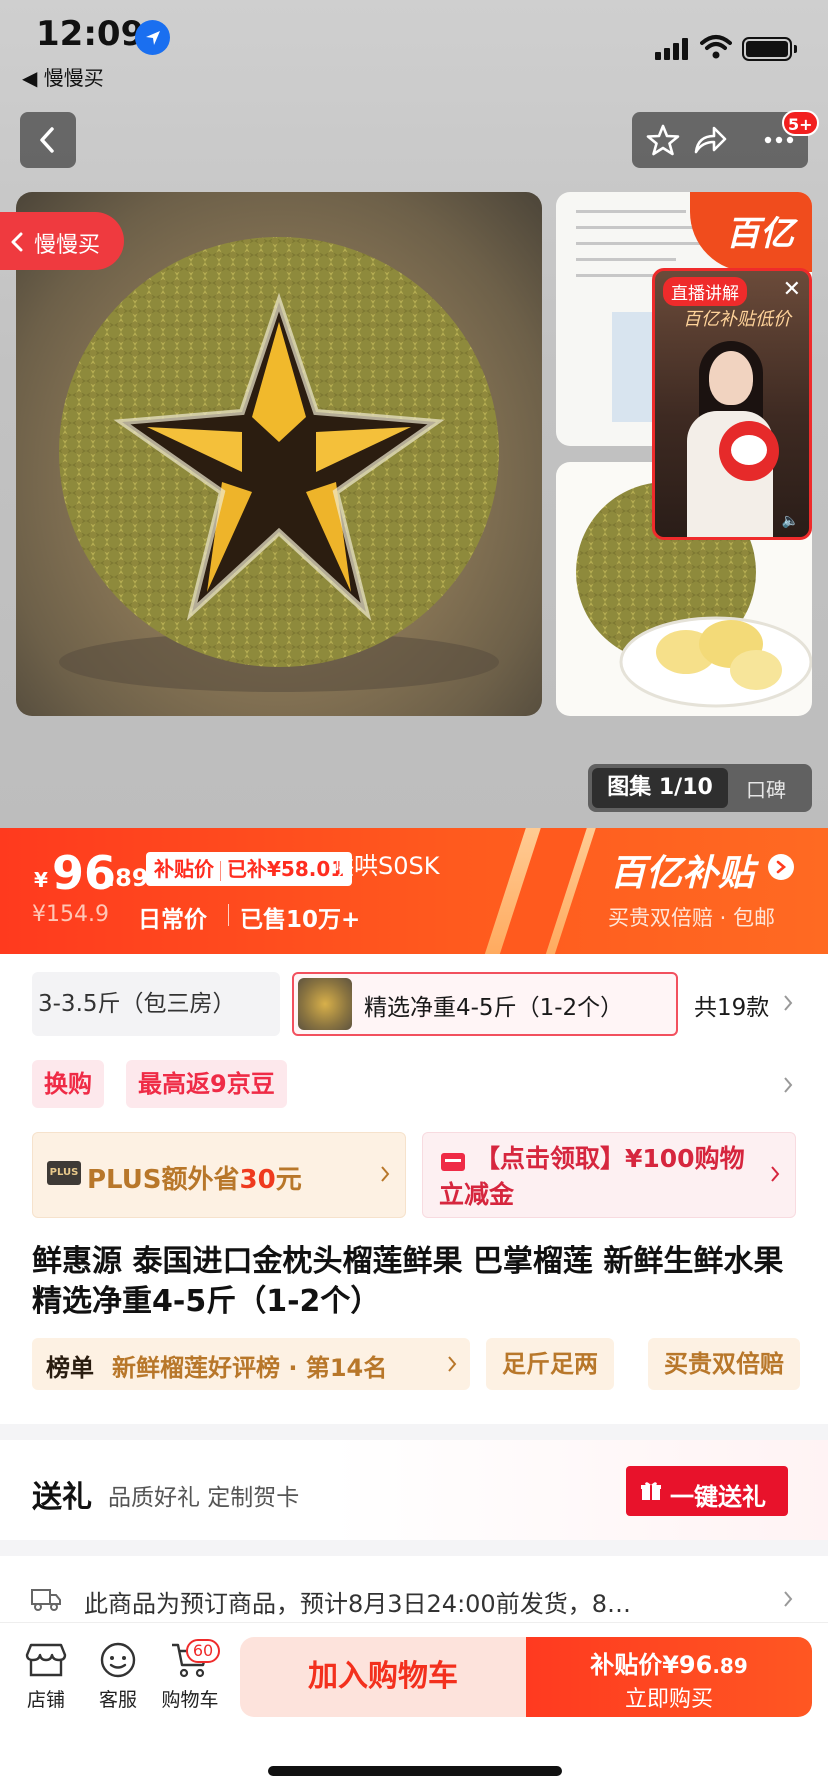 The image size is (828, 1792). Describe the element at coordinates (206, 1084) in the screenshot. I see `jd-beans-tag: 最高返9京豆` at that location.